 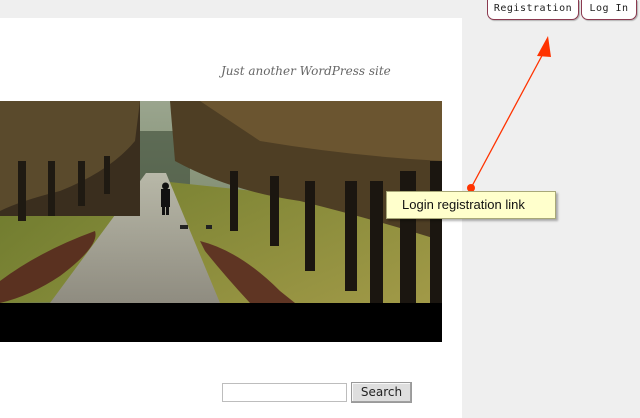 What do you see at coordinates (471, 205) in the screenshot?
I see `annotation-callout: Login registration link` at bounding box center [471, 205].